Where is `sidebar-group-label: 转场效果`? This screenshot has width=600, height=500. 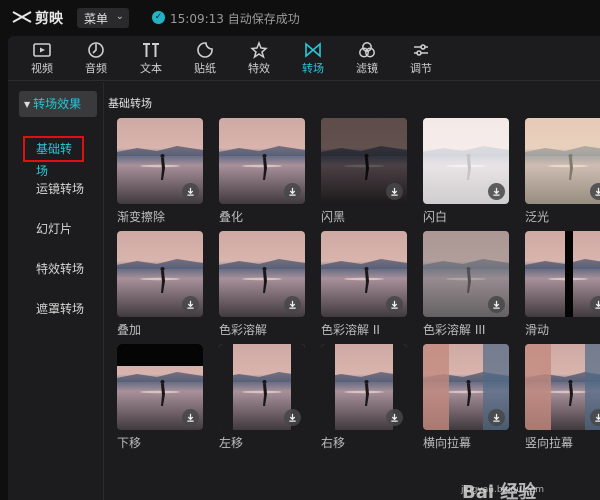 sidebar-group-label: 转场效果 is located at coordinates (57, 104).